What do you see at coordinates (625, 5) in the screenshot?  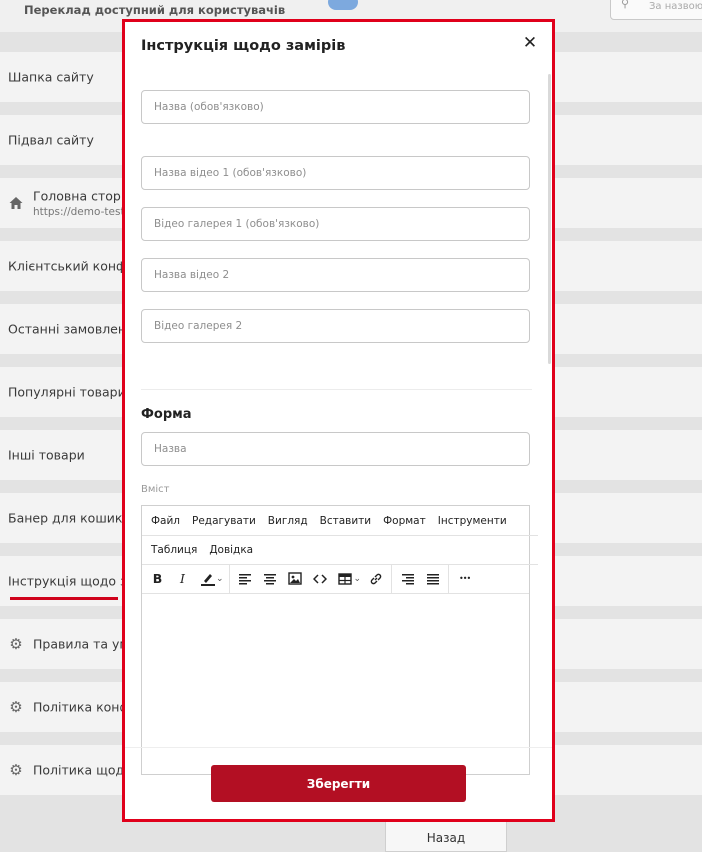 I see `search-icon: ⚲` at bounding box center [625, 5].